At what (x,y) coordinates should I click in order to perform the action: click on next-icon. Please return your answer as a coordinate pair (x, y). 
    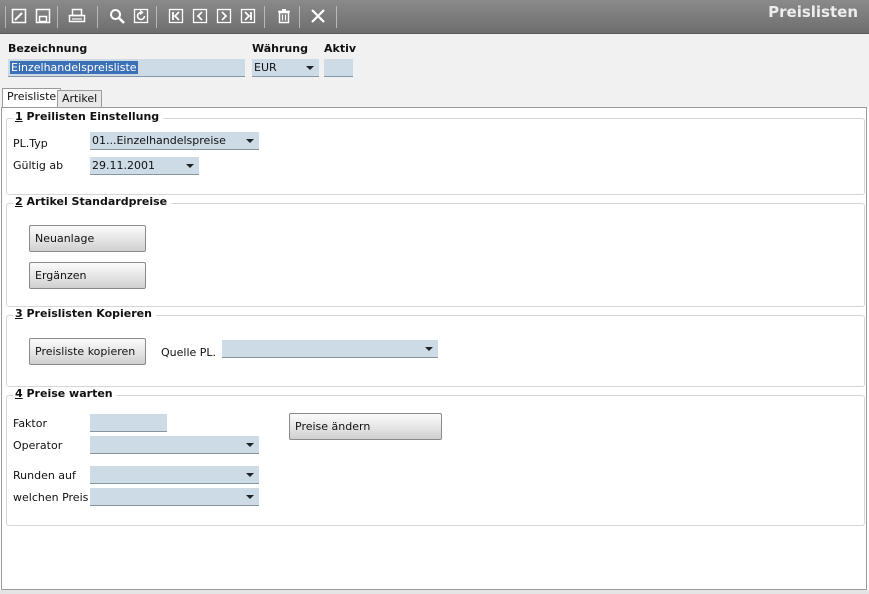
    Looking at the image, I should click on (224, 16).